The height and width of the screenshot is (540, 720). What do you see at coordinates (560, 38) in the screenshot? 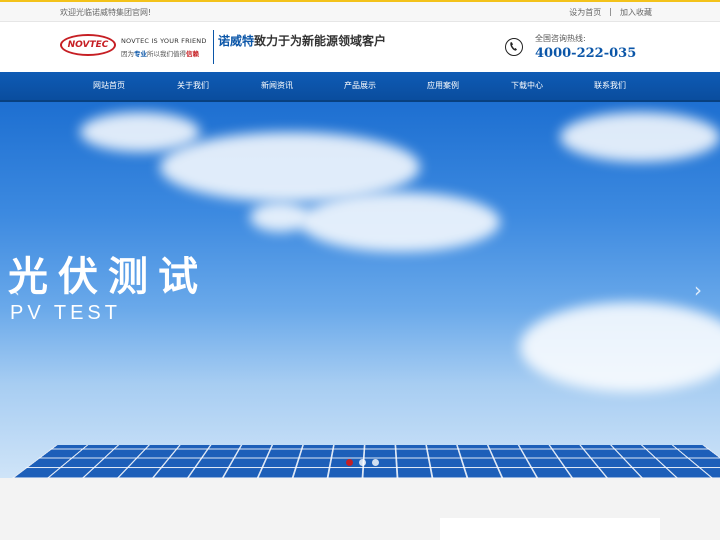
I see `hotline-label: 全国咨询热线:` at bounding box center [560, 38].